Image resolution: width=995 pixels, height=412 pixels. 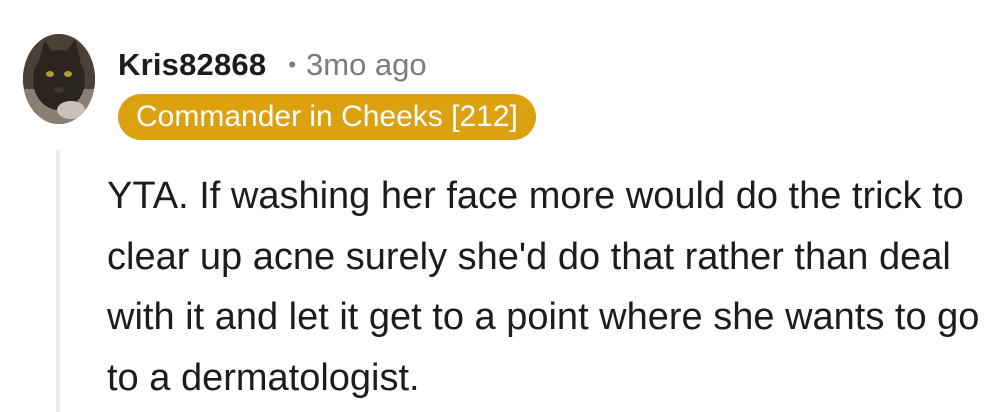 What do you see at coordinates (327, 117) in the screenshot?
I see `user-flair-badge: Commander in Cheeks [212]` at bounding box center [327, 117].